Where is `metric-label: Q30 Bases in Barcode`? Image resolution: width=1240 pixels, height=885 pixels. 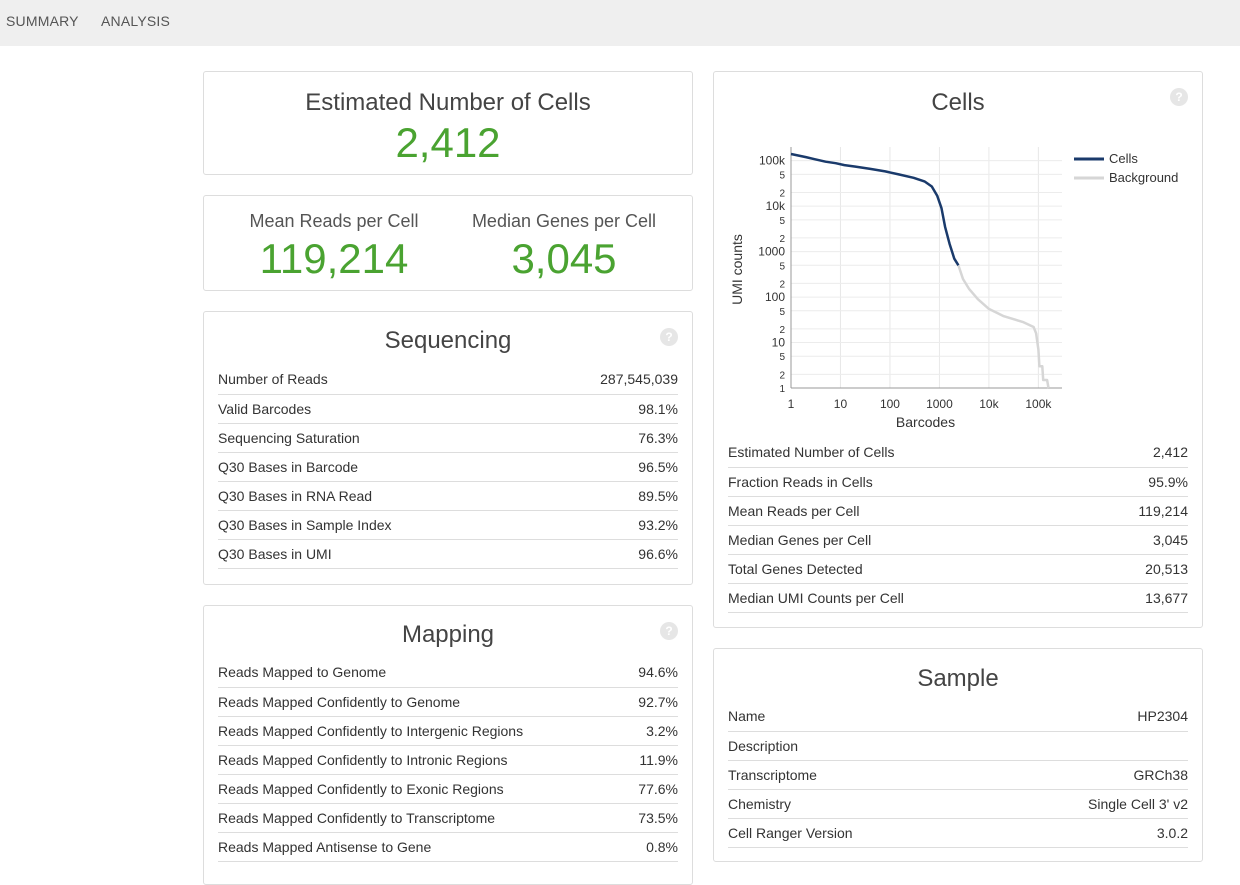
metric-label: Q30 Bases in Barcode is located at coordinates (377, 467).